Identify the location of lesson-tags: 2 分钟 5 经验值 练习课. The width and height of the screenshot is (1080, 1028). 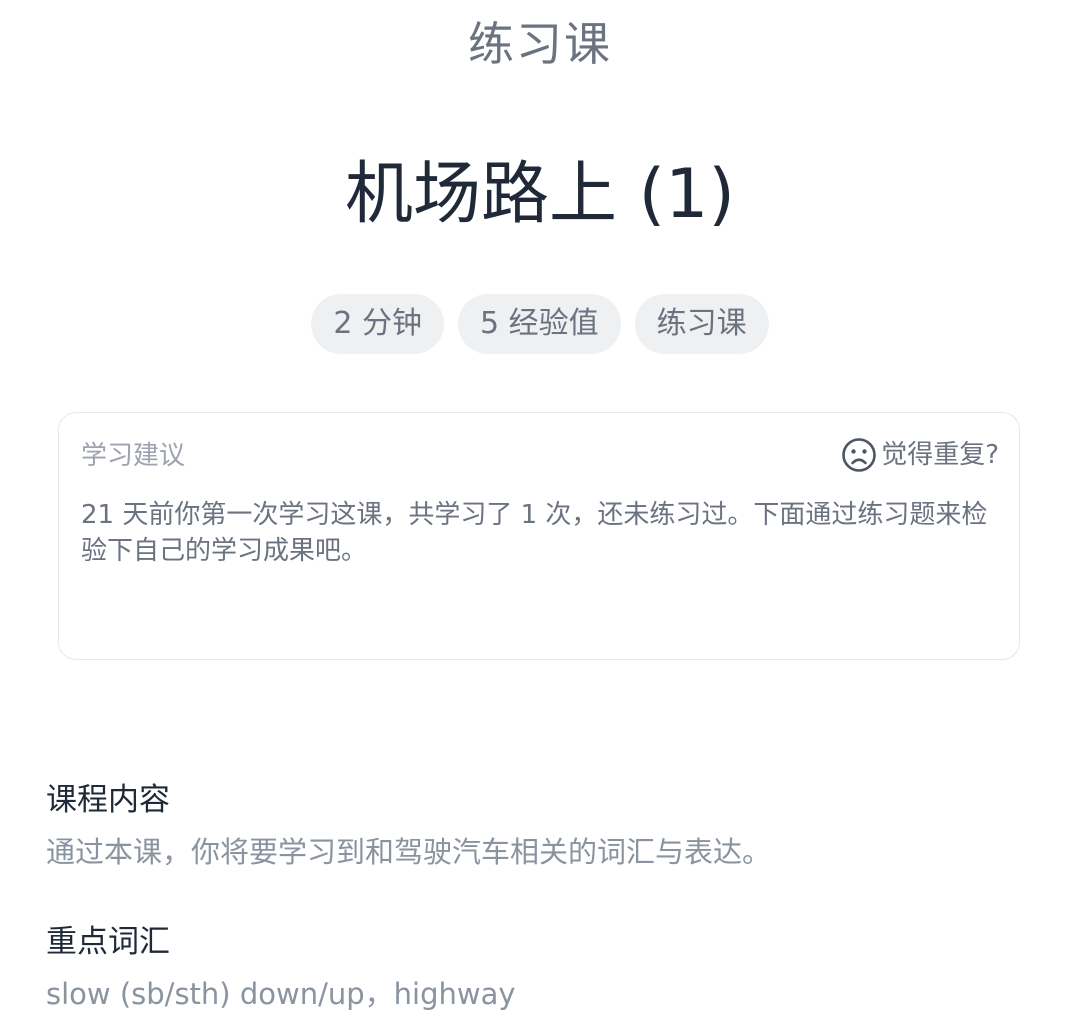
(540, 324).